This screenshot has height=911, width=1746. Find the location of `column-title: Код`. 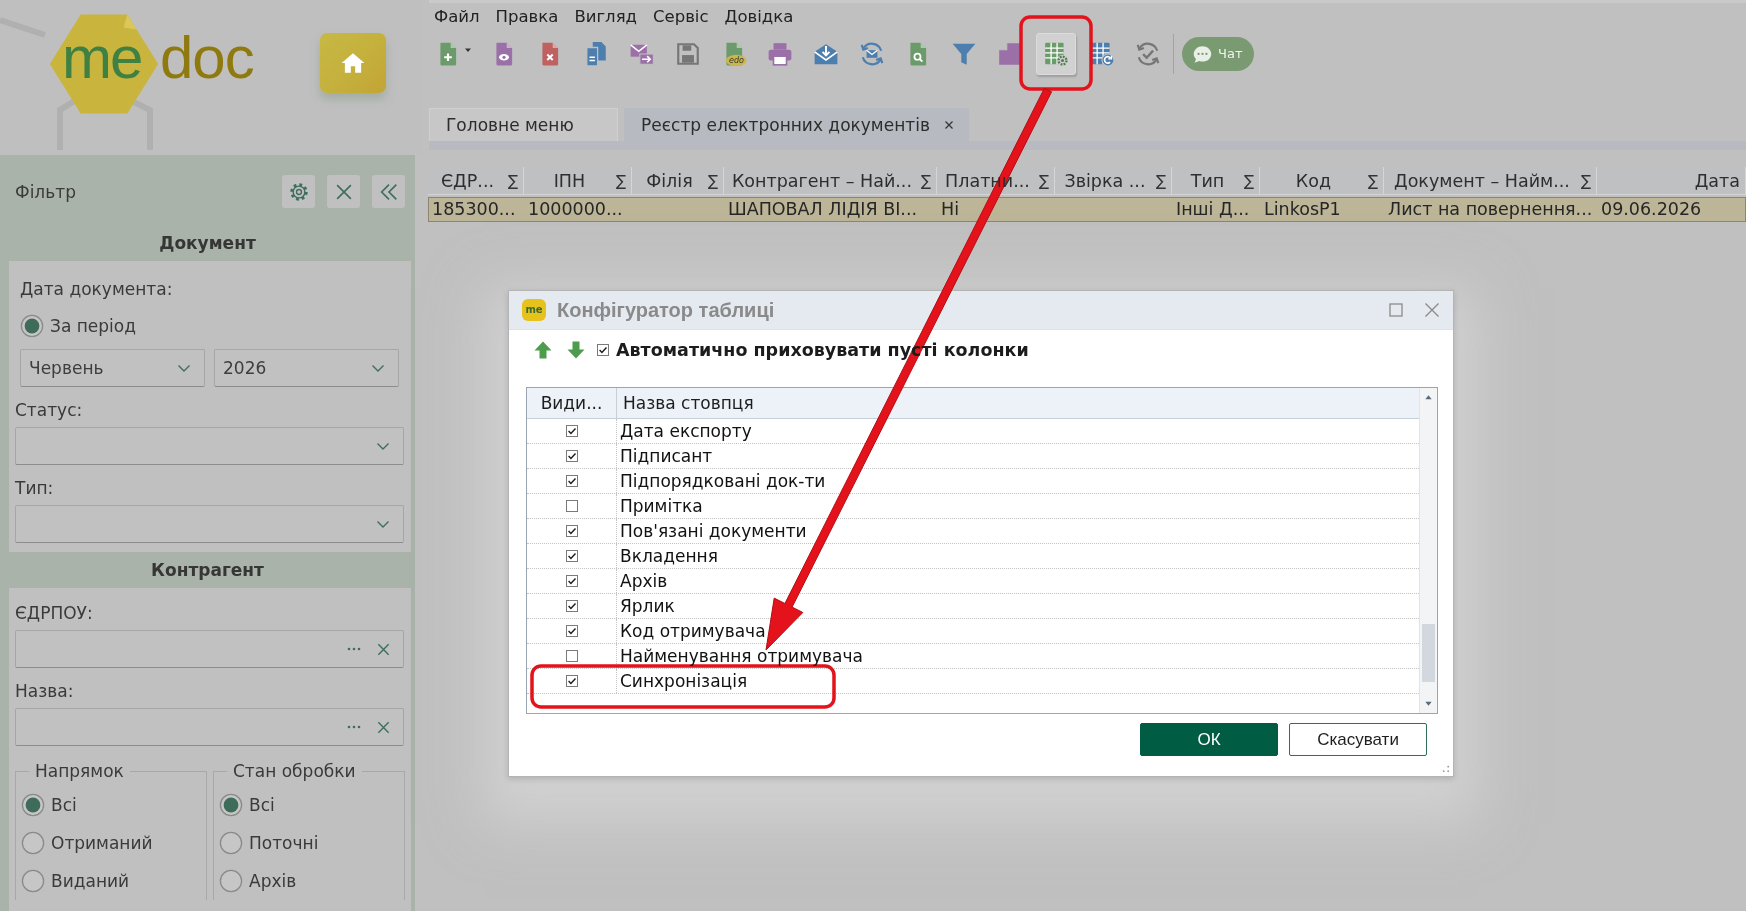

column-title: Код is located at coordinates (1313, 180).